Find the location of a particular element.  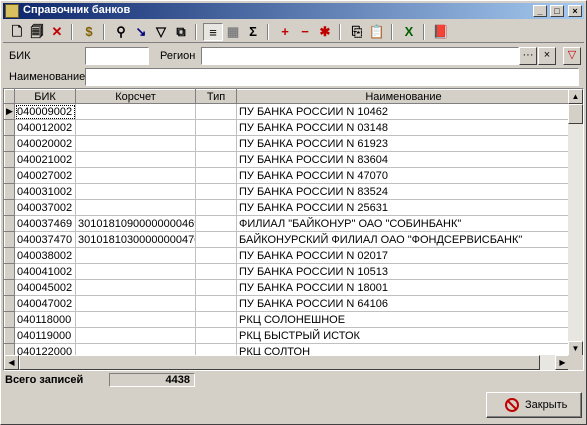

horizontal-scroll-thumb is located at coordinates (279, 362).